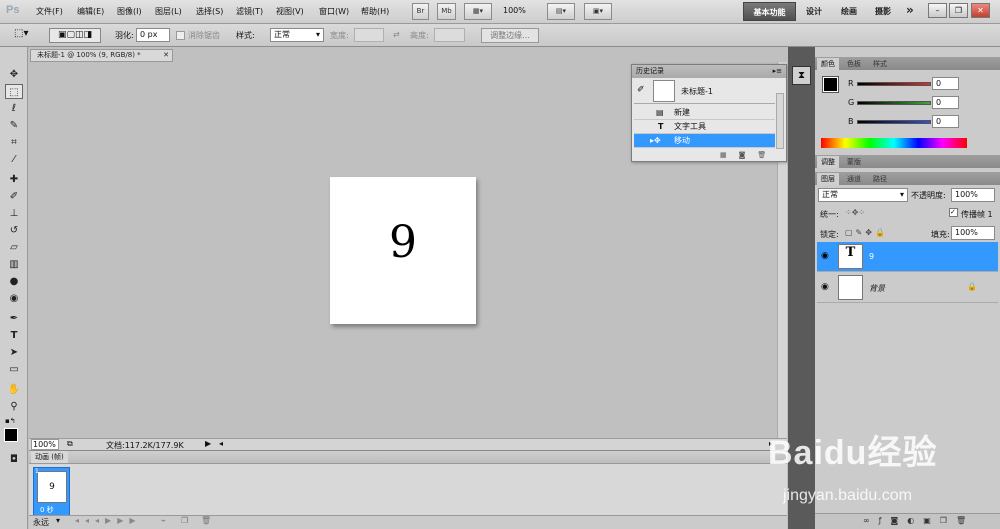 The height and width of the screenshot is (529, 1000). Describe the element at coordinates (880, 64) in the screenshot. I see `tab-styles: 样式` at that location.